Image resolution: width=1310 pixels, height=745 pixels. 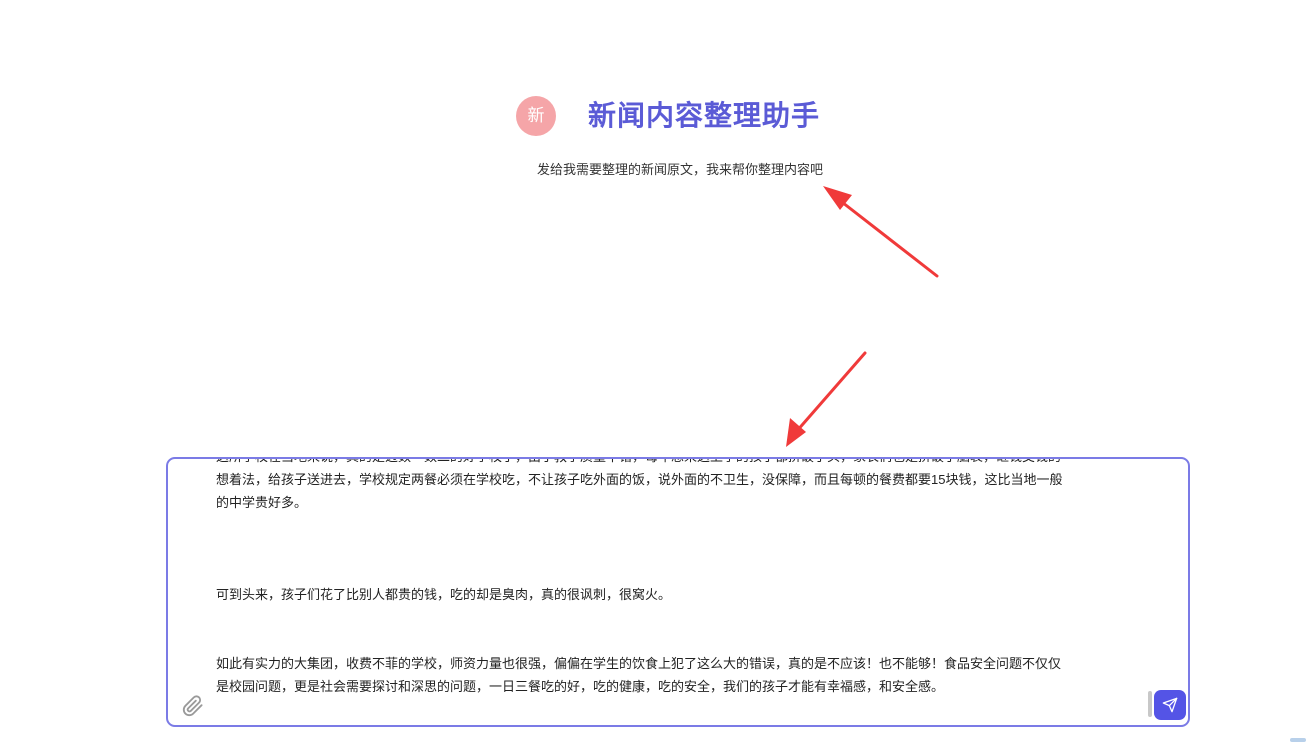 I want to click on assistant-header: 新 新闻内容整理助手, so click(x=655, y=116).